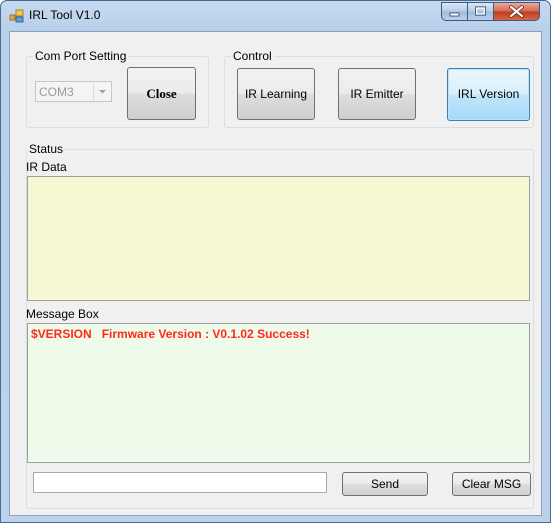 The width and height of the screenshot is (551, 523). I want to click on ir-data-label: IR Data, so click(46, 167).